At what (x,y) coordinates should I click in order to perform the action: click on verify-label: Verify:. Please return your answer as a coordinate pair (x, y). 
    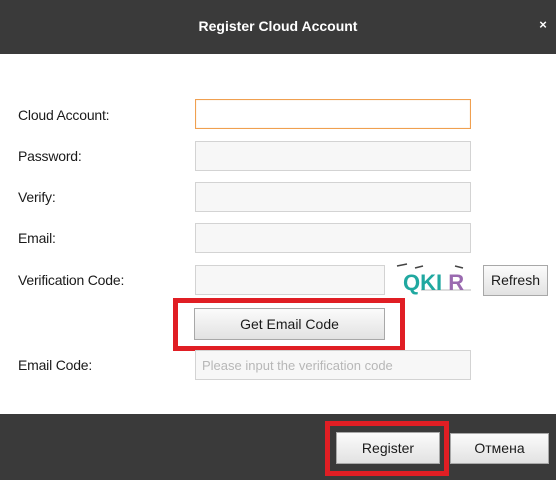
    Looking at the image, I should click on (37, 197).